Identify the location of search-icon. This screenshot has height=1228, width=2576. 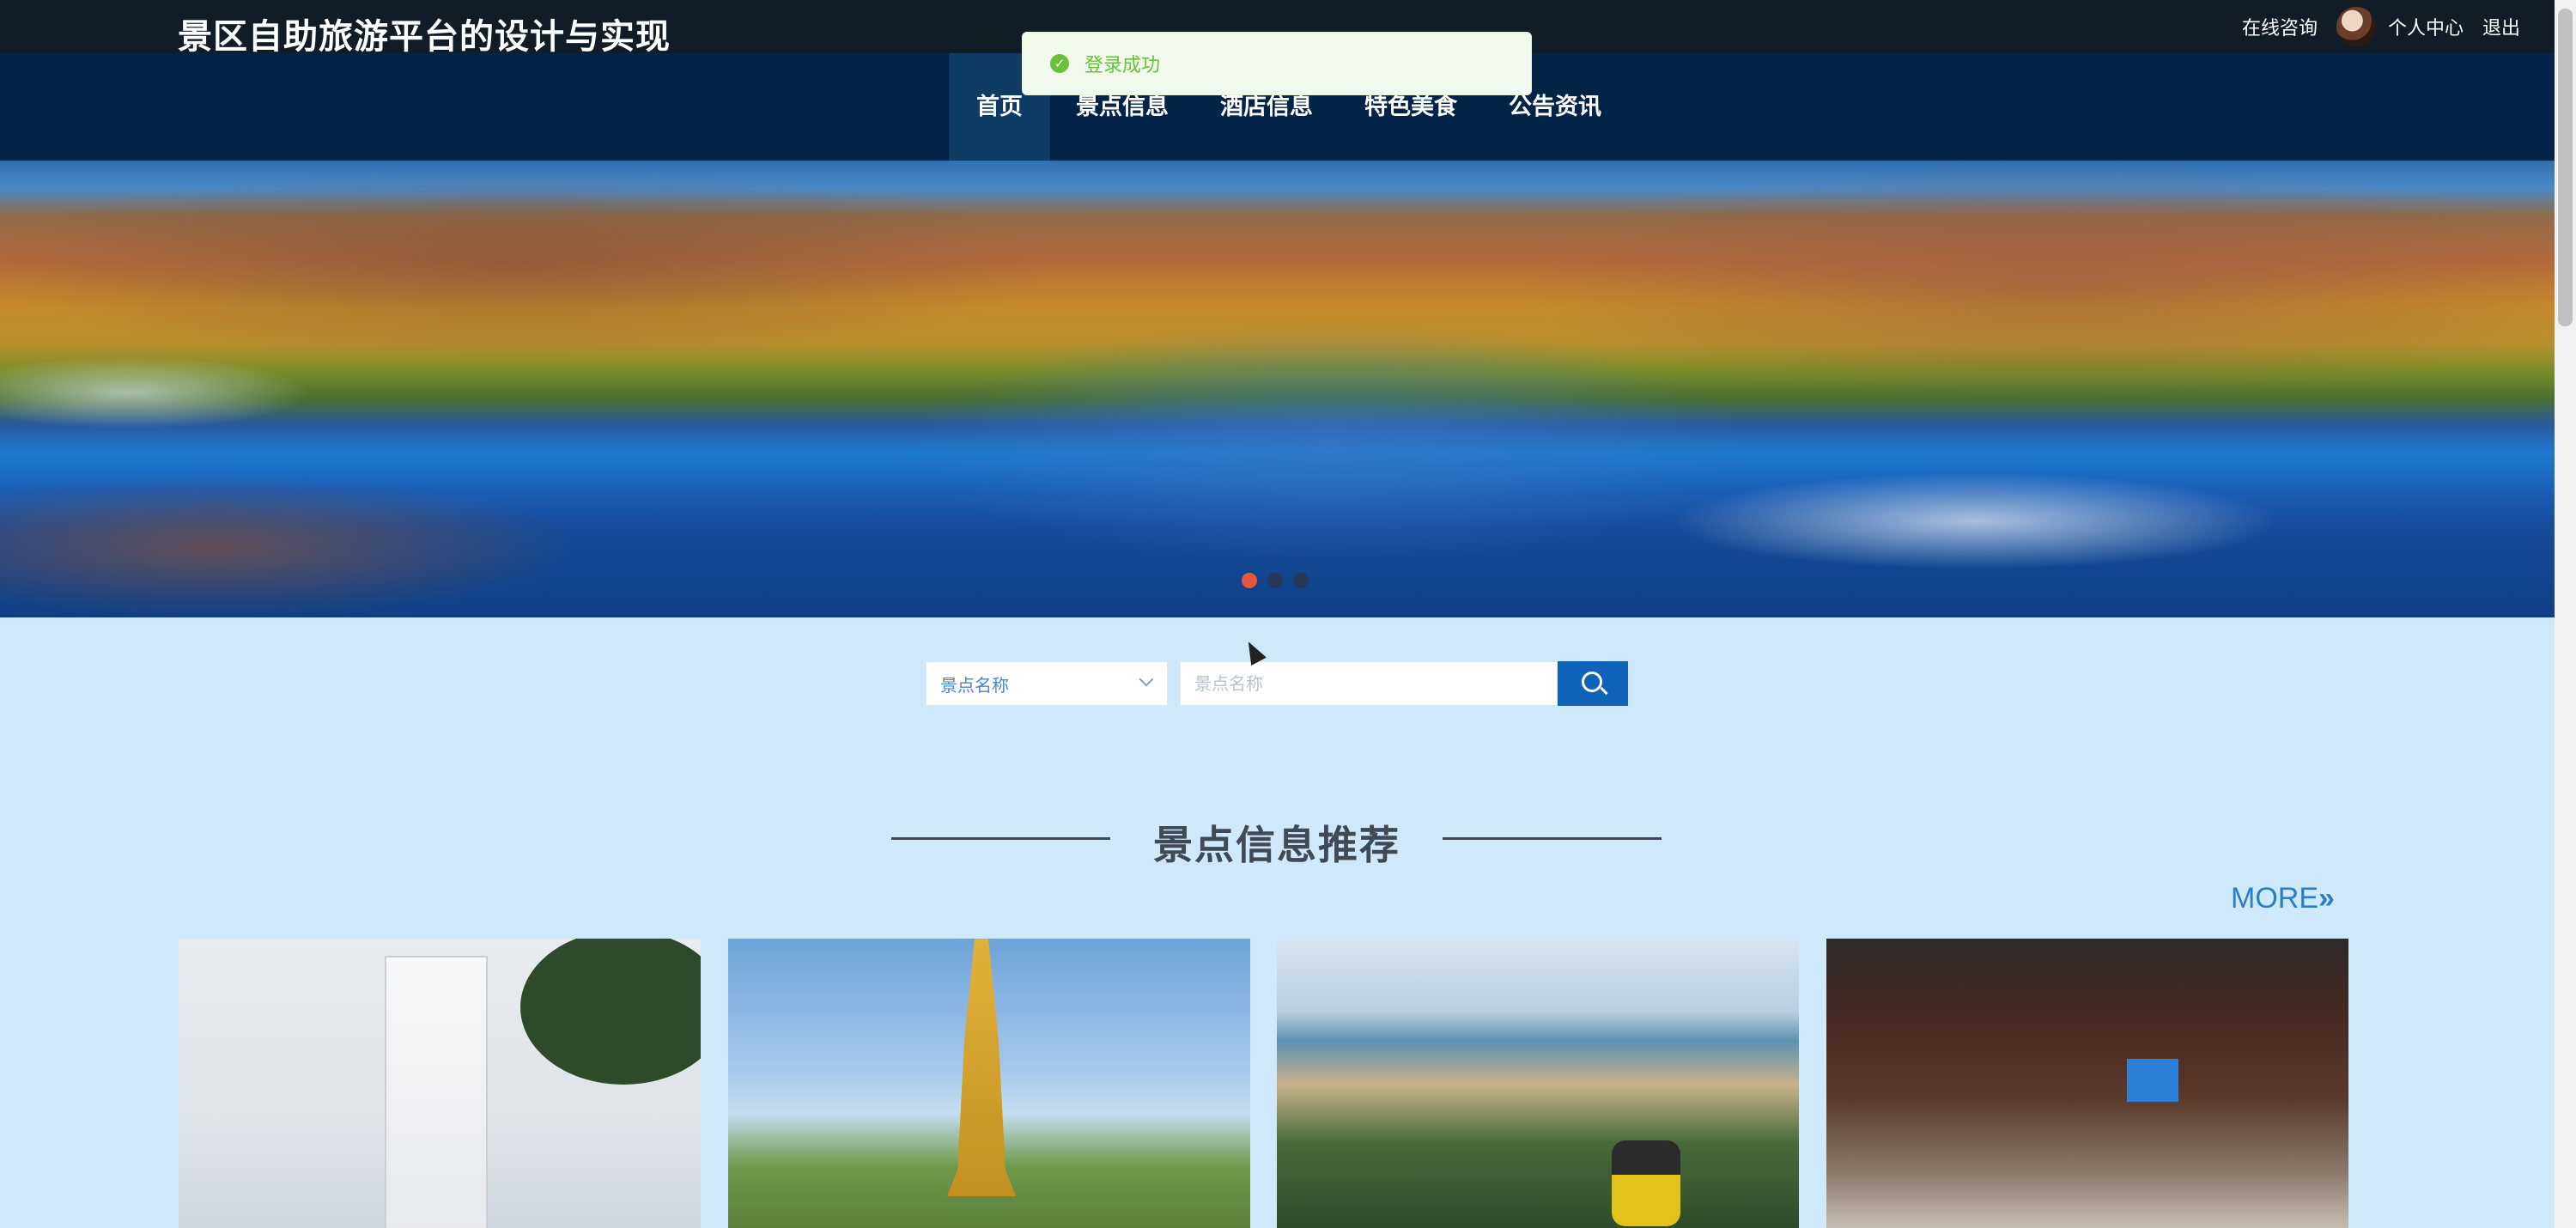
(1592, 682).